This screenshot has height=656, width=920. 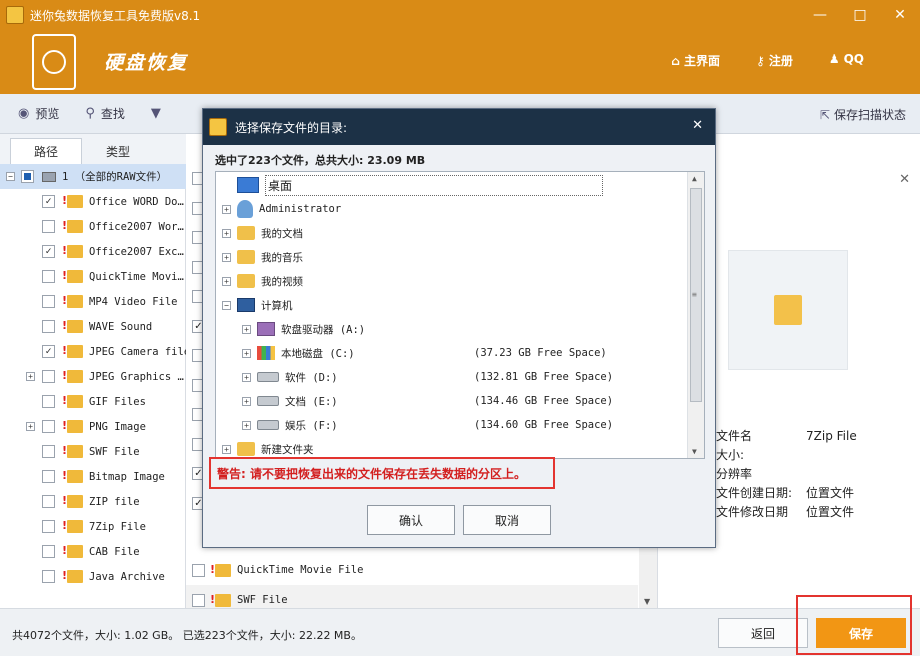 What do you see at coordinates (38, 113) in the screenshot?
I see `preview-button: ◉ 预览` at bounding box center [38, 113].